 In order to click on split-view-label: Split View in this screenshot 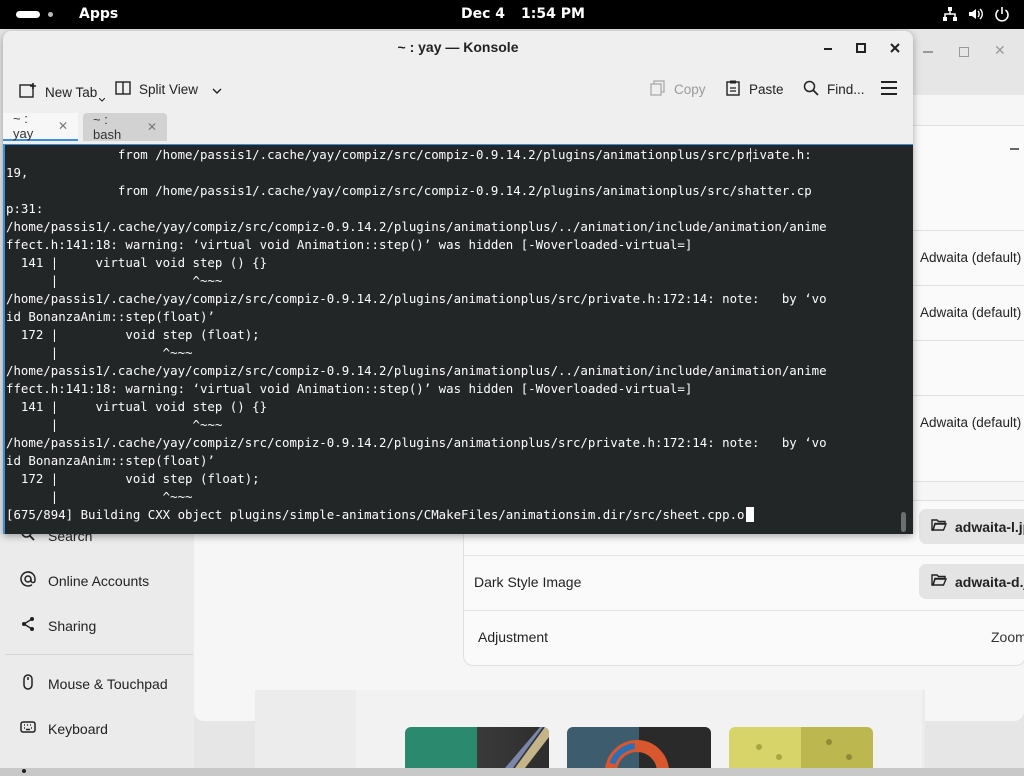, I will do `click(169, 89)`.